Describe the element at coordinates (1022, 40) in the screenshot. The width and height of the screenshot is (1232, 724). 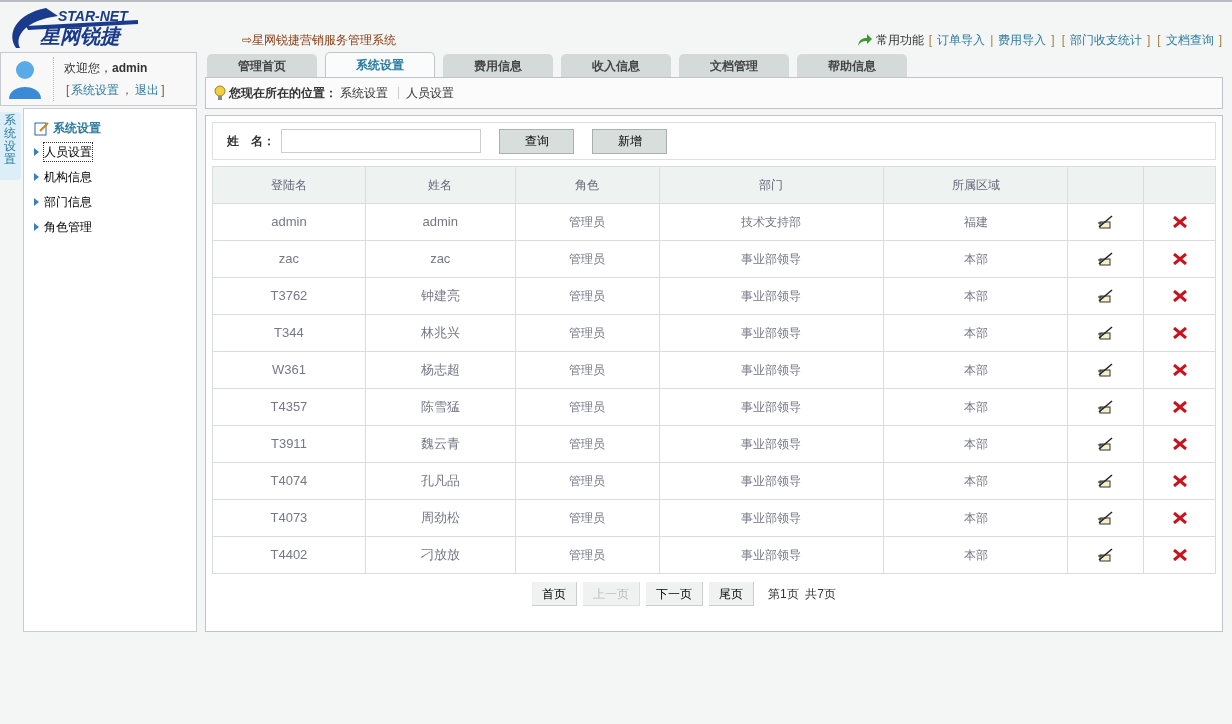
I see `quick-link: 费用导入` at that location.